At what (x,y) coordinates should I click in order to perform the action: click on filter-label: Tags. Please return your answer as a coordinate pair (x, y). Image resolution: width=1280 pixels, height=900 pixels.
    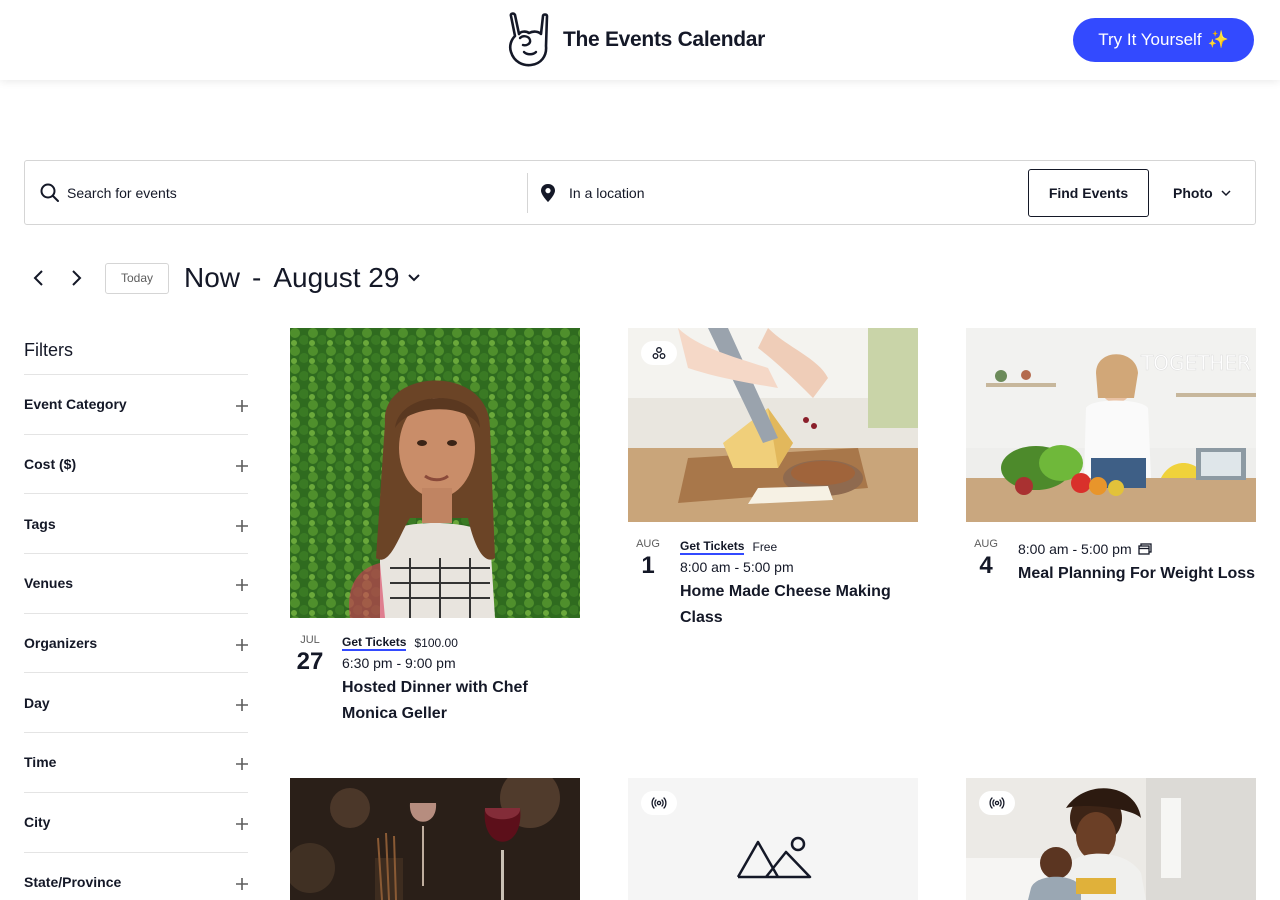
    Looking at the image, I should click on (40, 523).